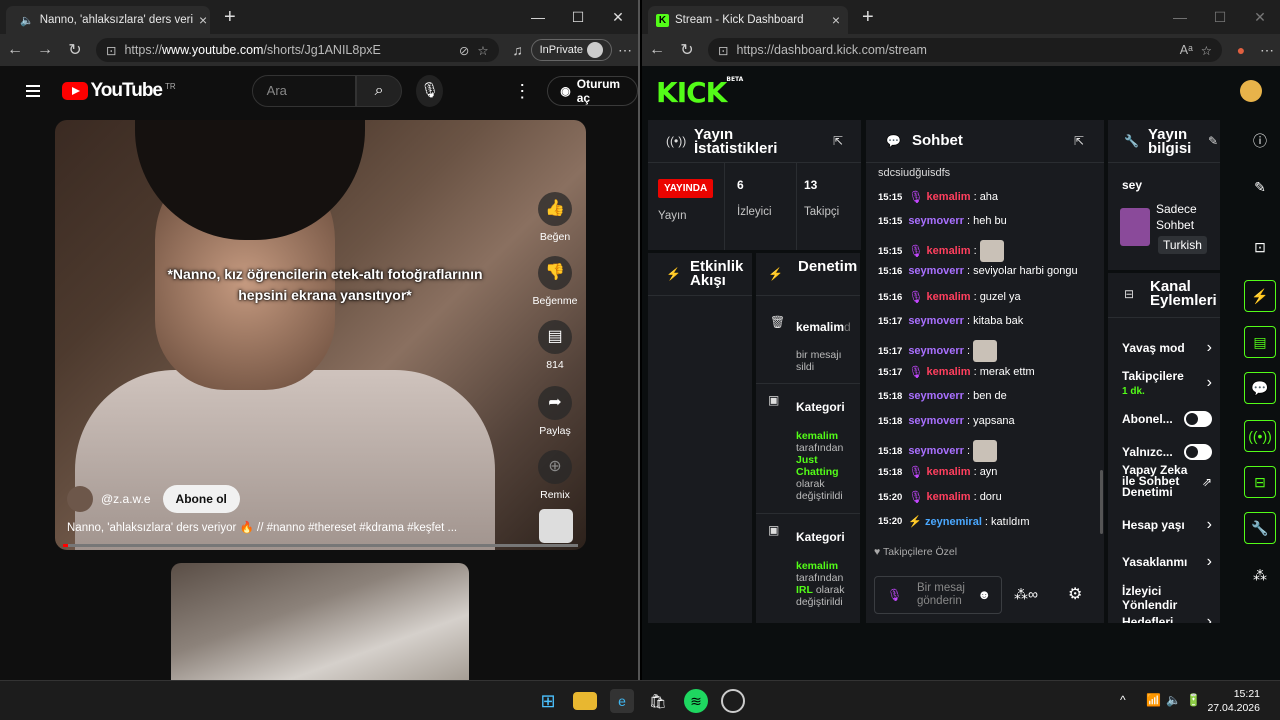  I want to click on steam-icon, so click(733, 701).